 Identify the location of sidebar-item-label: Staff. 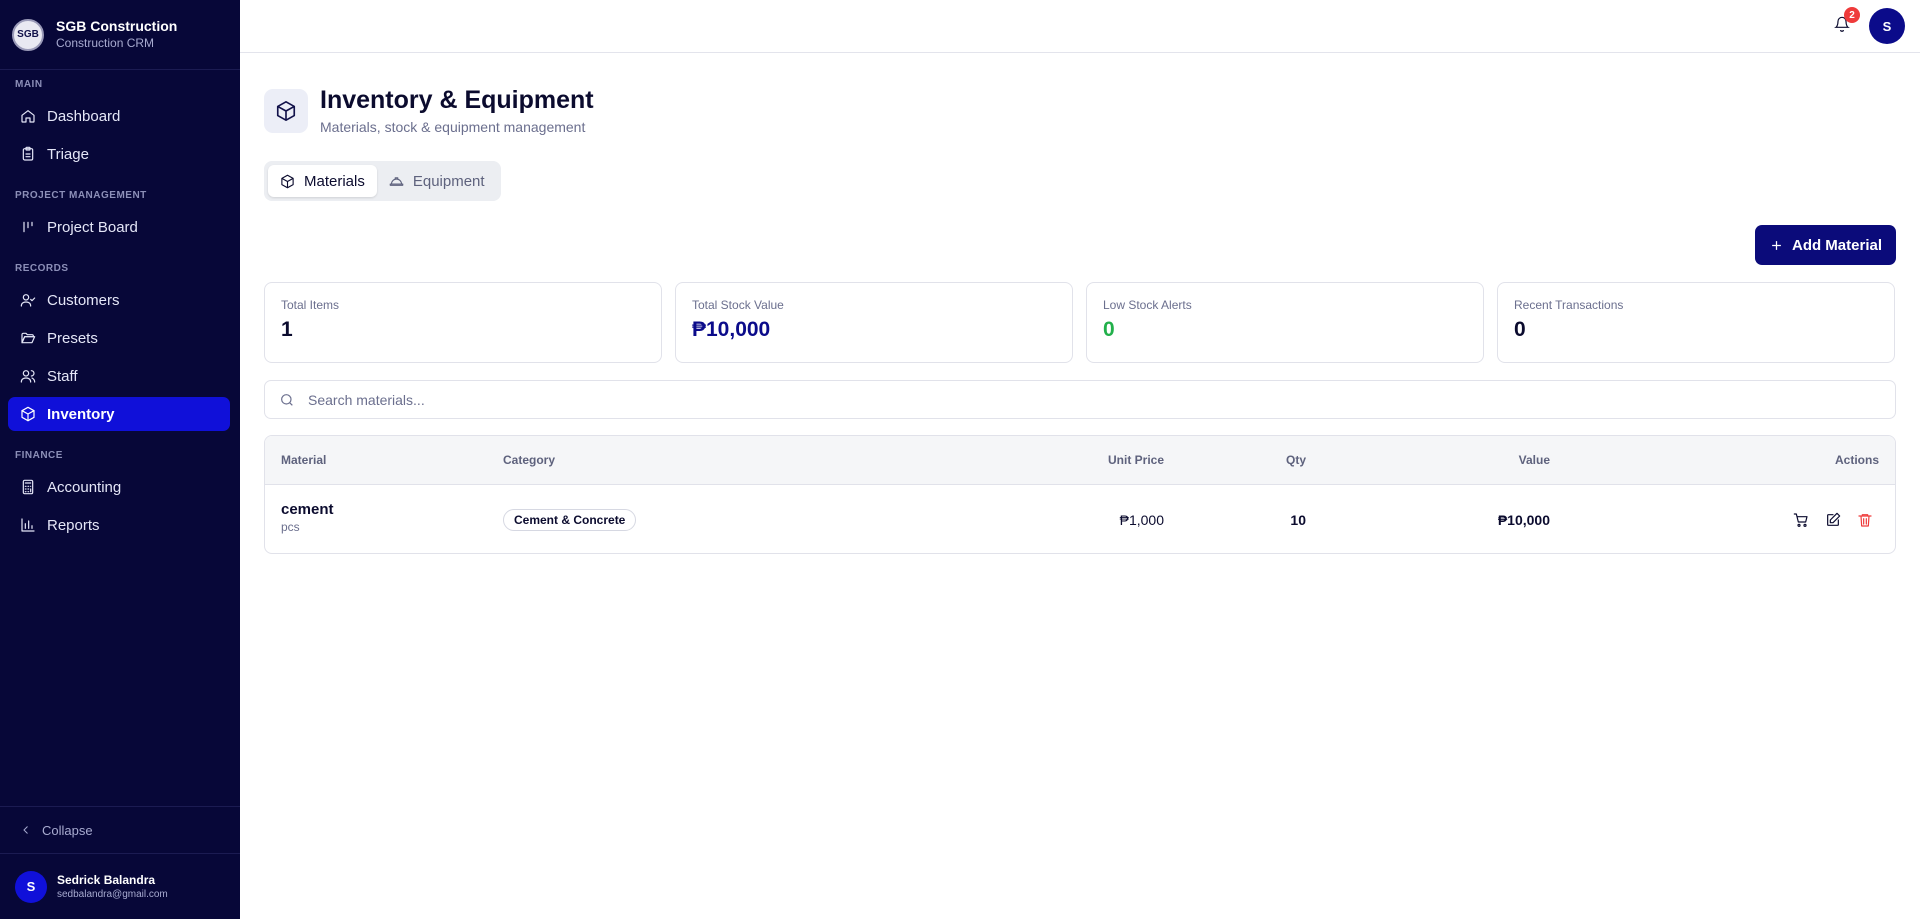
(62, 376).